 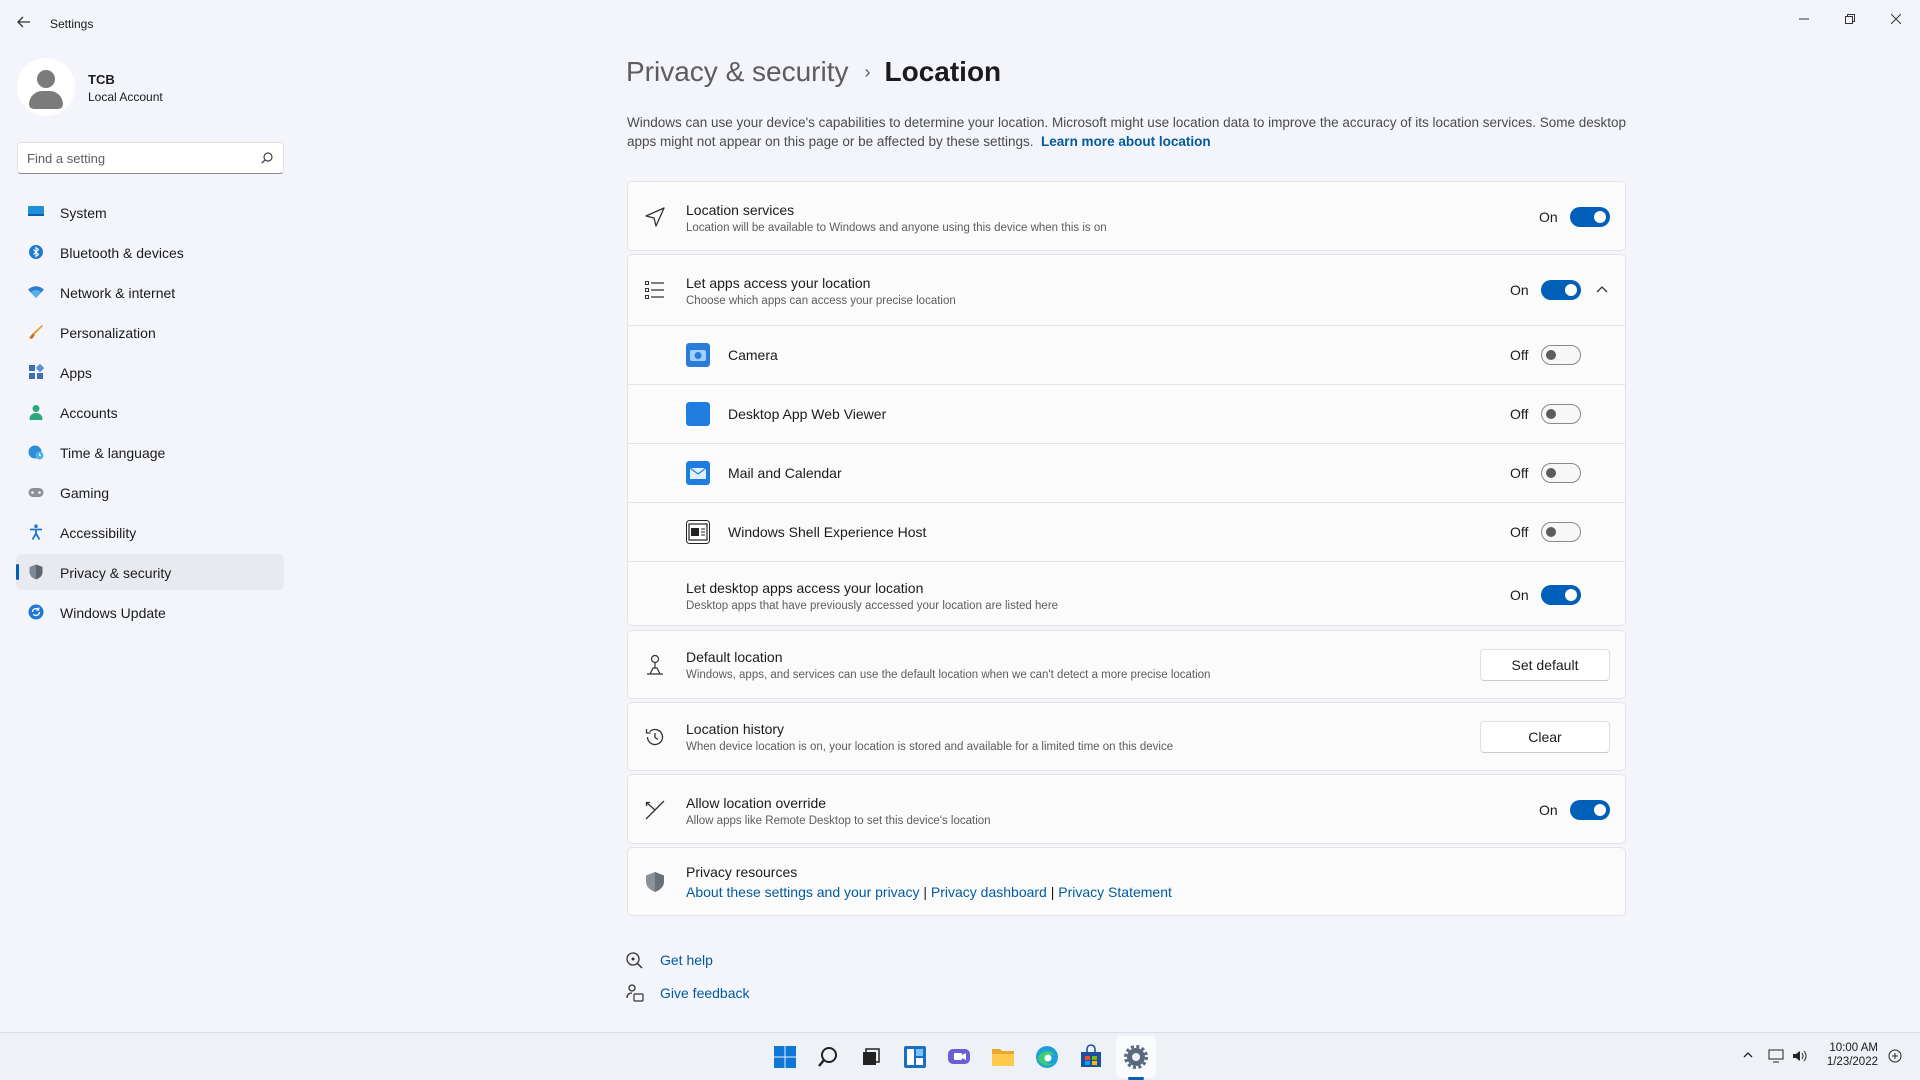 I want to click on web-viewer-app-icon, so click(x=698, y=414).